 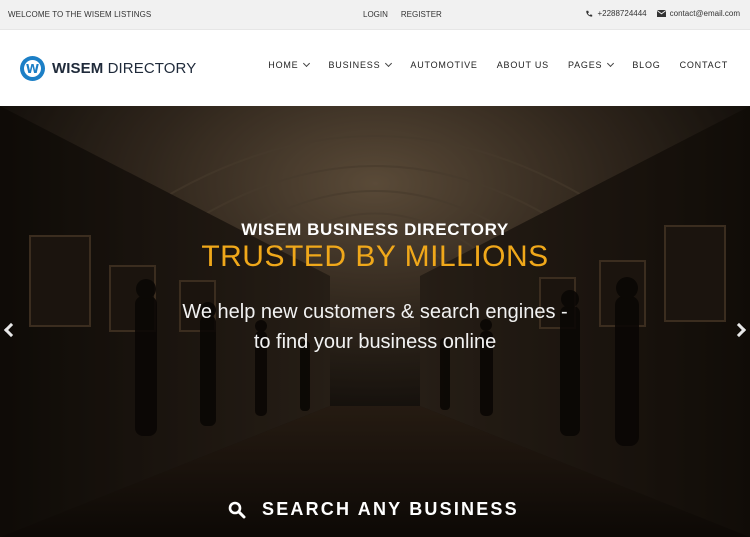 I want to click on nav-item-blog: BLOG, so click(x=646, y=65).